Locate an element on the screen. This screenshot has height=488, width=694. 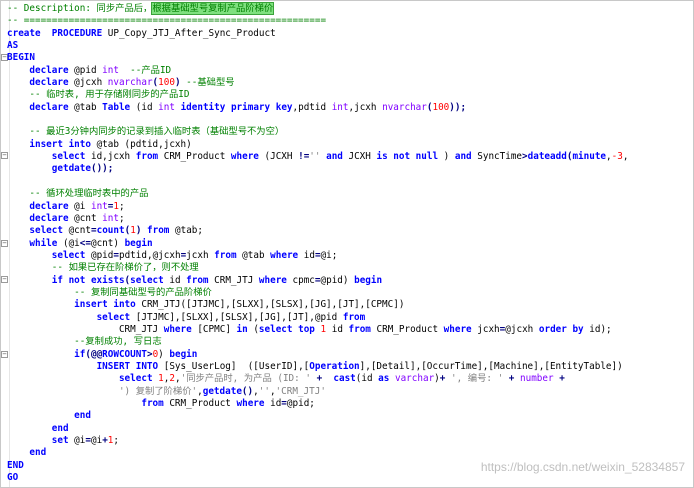
code-token: order by is located at coordinates (561, 329).